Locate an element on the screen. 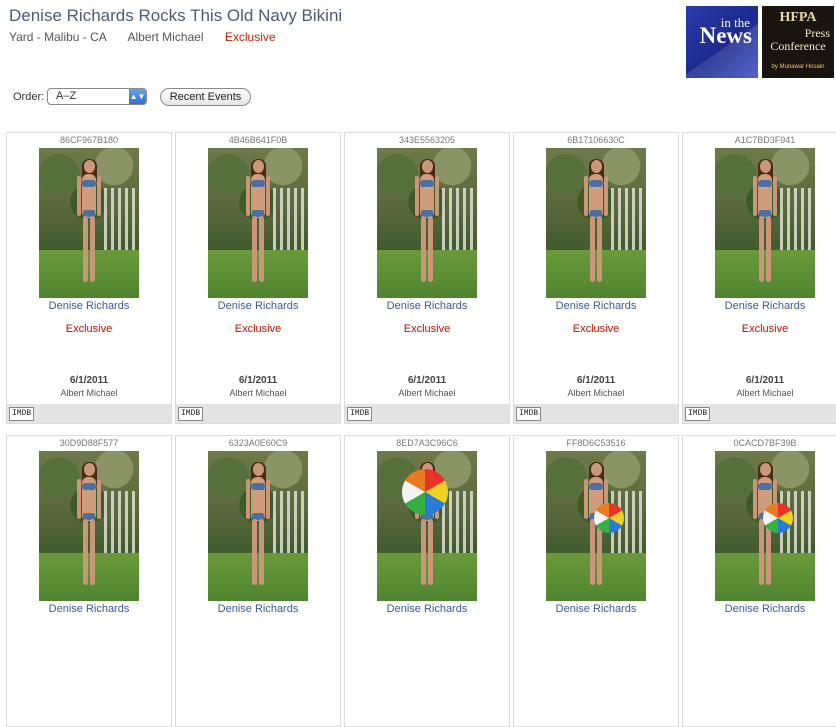 The width and height of the screenshot is (836, 727). photo-card: FF8D6C53516 Denise Richards is located at coordinates (596, 581).